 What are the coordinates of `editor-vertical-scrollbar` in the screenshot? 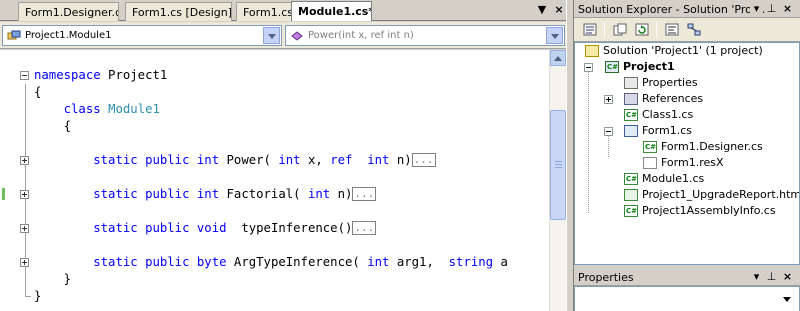 It's located at (557, 180).